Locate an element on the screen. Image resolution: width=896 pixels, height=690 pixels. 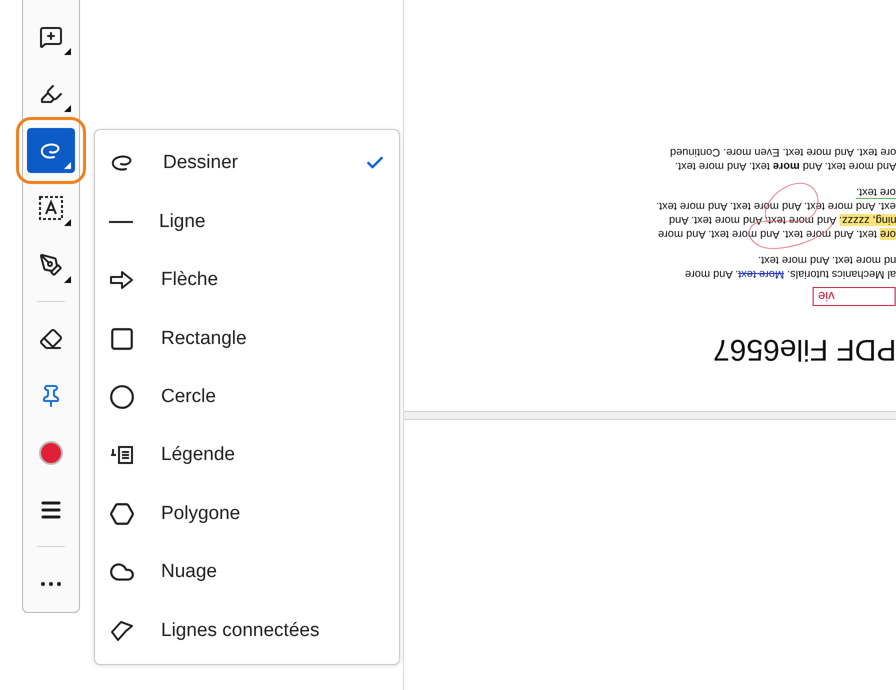
circle-icon is located at coordinates (122, 397).